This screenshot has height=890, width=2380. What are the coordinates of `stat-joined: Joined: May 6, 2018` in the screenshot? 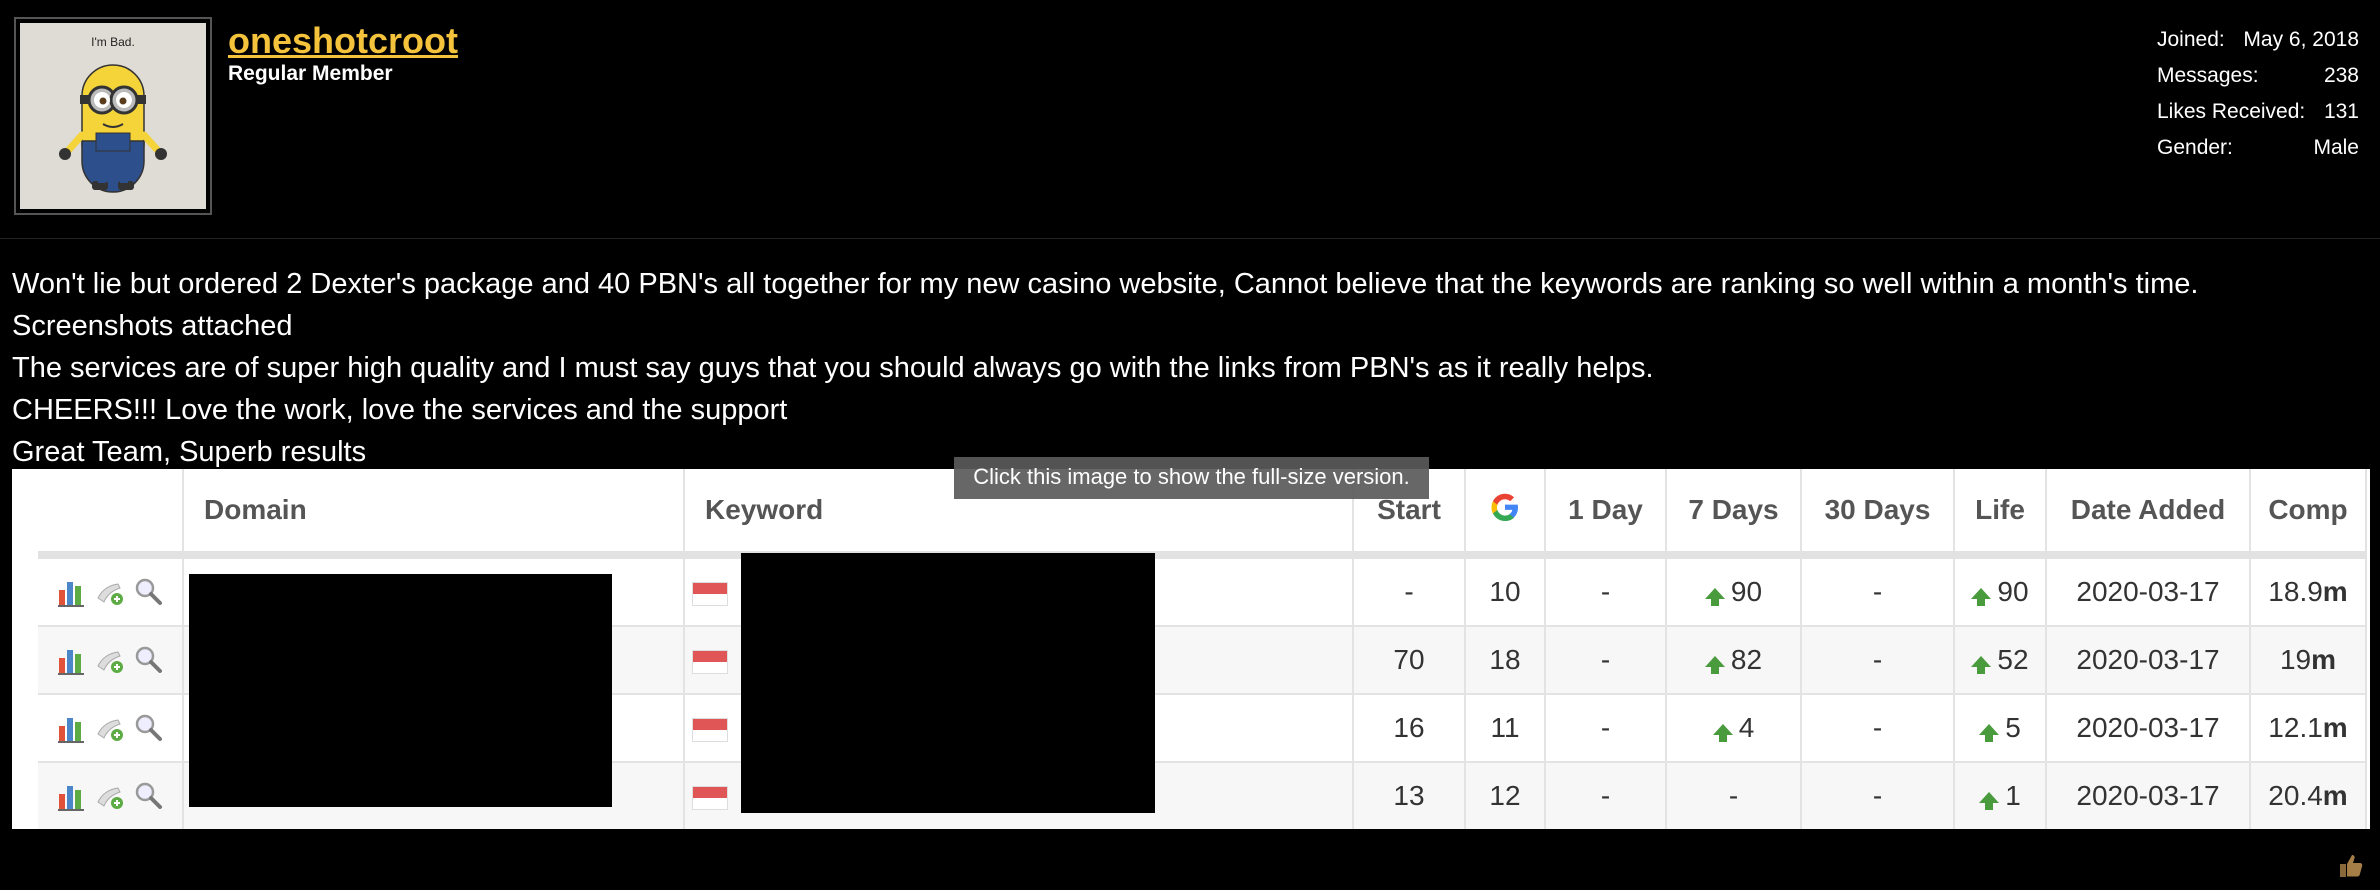 It's located at (2258, 46).